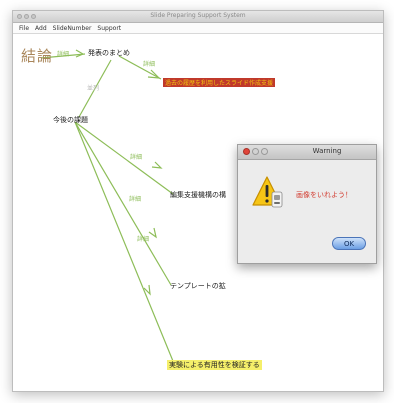  I want to click on warning-dialog: Warning 画像をいれよう！ OK, so click(307, 204).